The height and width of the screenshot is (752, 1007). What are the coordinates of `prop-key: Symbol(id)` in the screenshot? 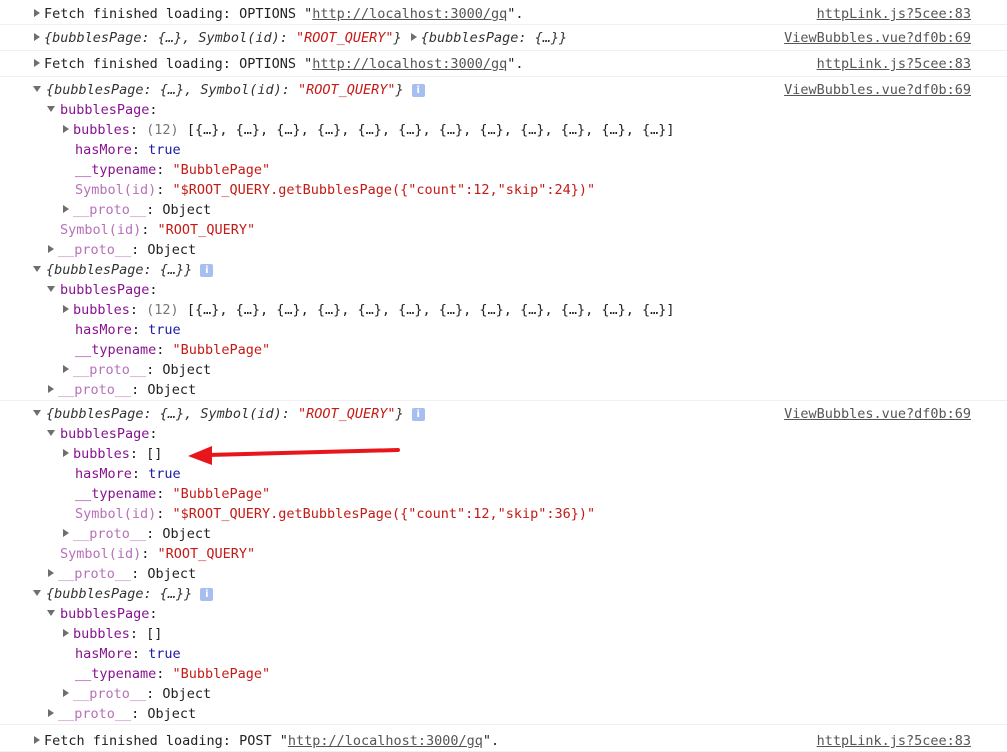 It's located at (116, 514).